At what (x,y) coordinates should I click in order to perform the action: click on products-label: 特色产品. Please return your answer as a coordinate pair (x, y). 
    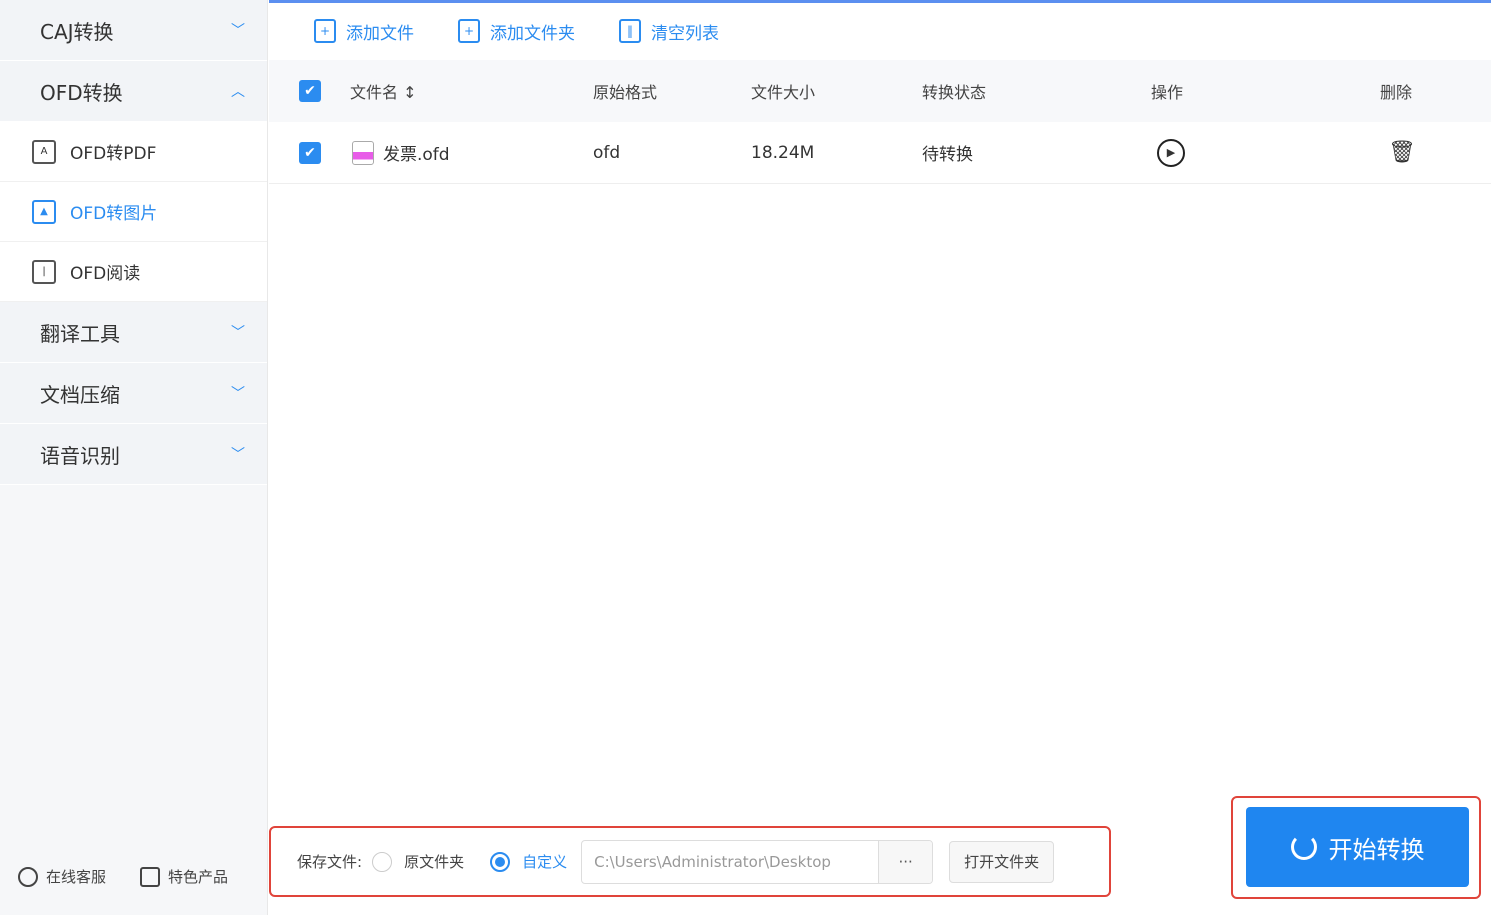
    Looking at the image, I should click on (198, 876).